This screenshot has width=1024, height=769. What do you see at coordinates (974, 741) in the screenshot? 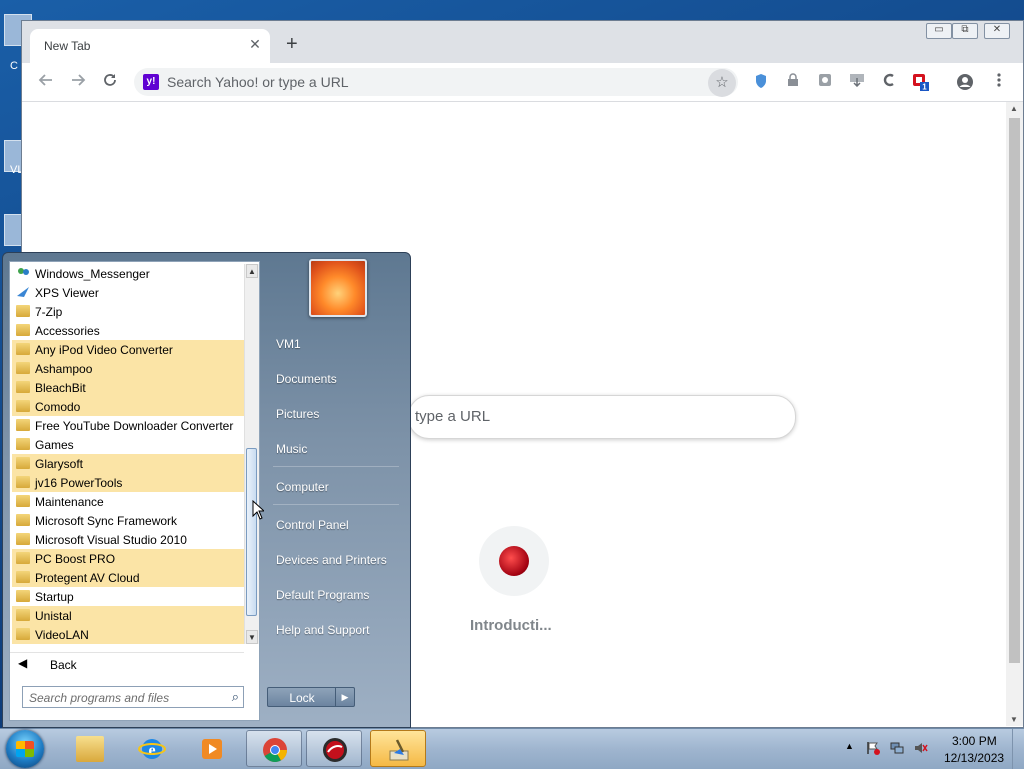
I see `clock-time: 3:00 PM` at bounding box center [974, 741].